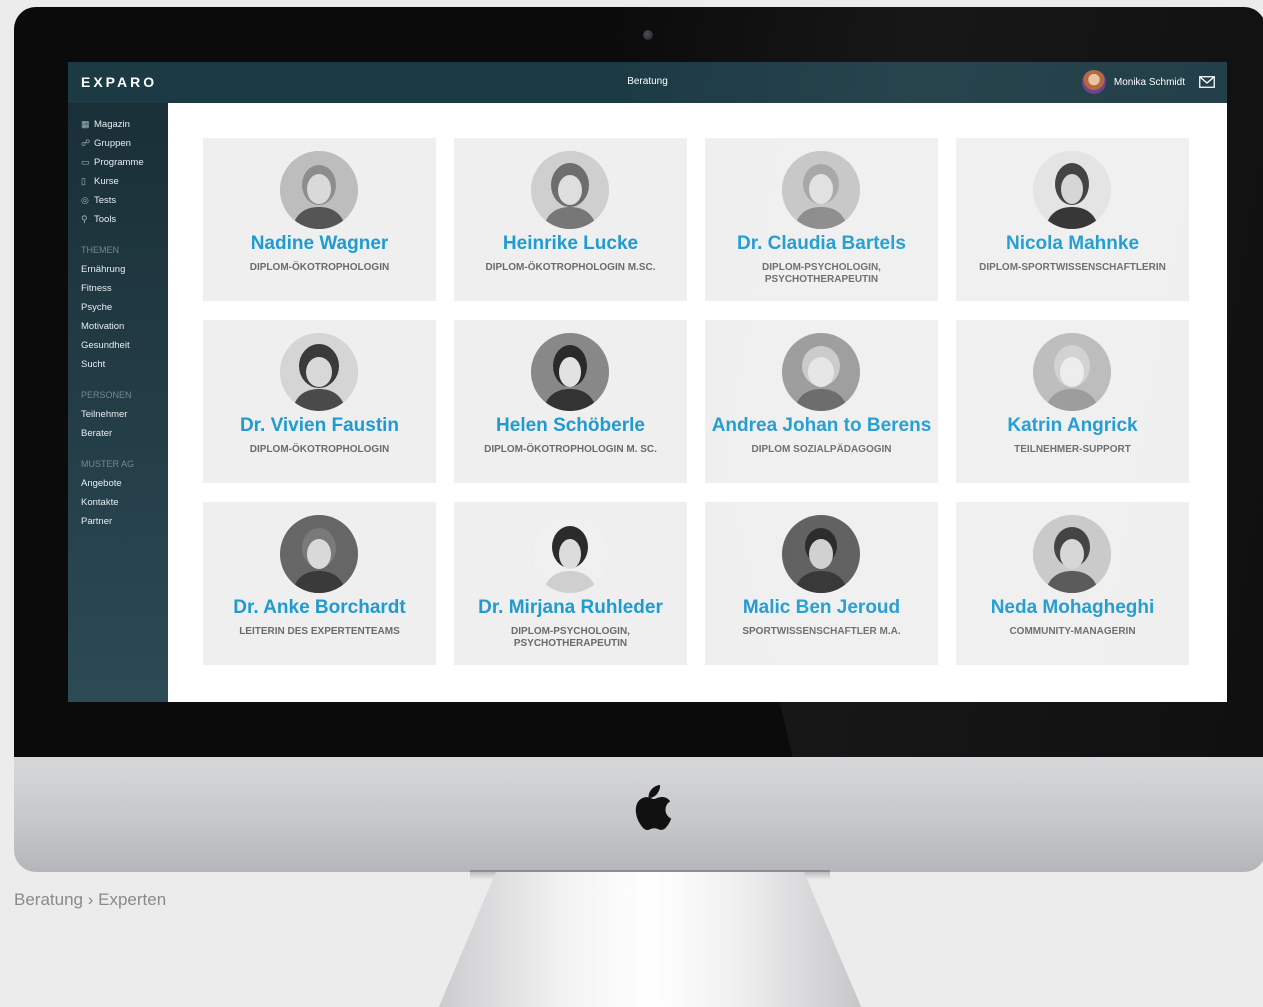  What do you see at coordinates (319, 631) in the screenshot?
I see `expert-role: LEITERIN DES EXPERTENTEAMS` at bounding box center [319, 631].